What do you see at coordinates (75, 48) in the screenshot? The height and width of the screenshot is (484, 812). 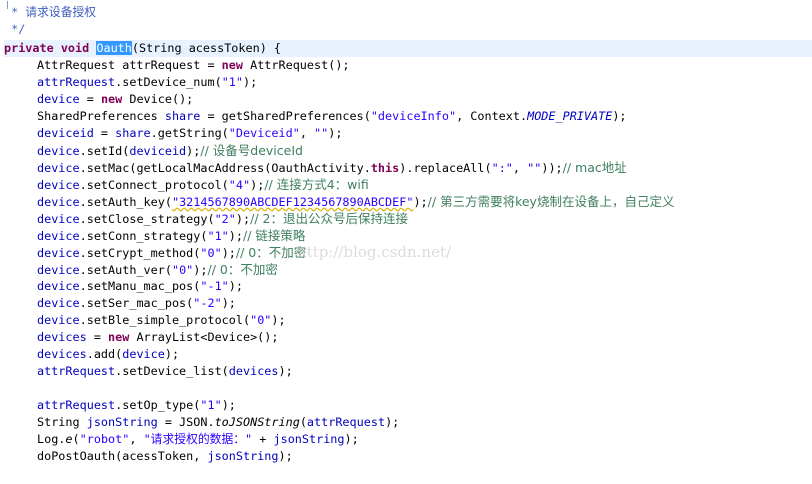 I see `keyword-void: void` at bounding box center [75, 48].